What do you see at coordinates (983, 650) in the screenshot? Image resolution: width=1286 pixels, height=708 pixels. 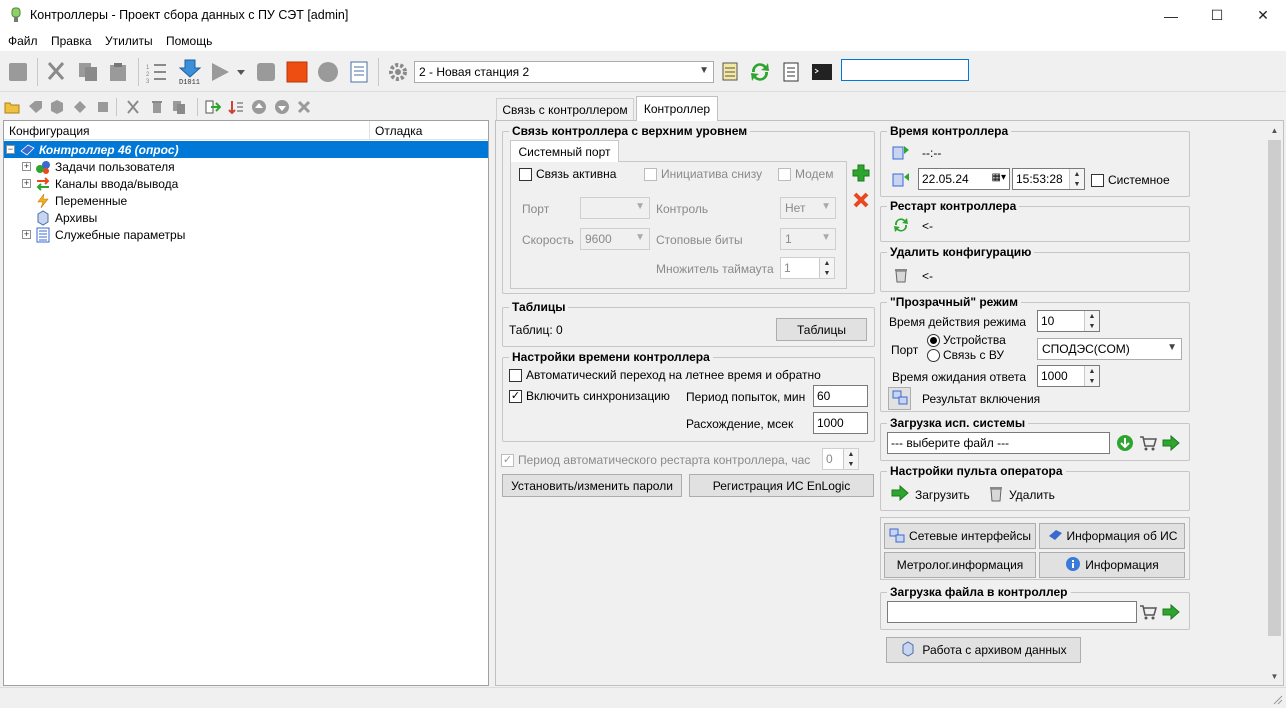 I see `archive-button: Работа с архивом данных` at bounding box center [983, 650].